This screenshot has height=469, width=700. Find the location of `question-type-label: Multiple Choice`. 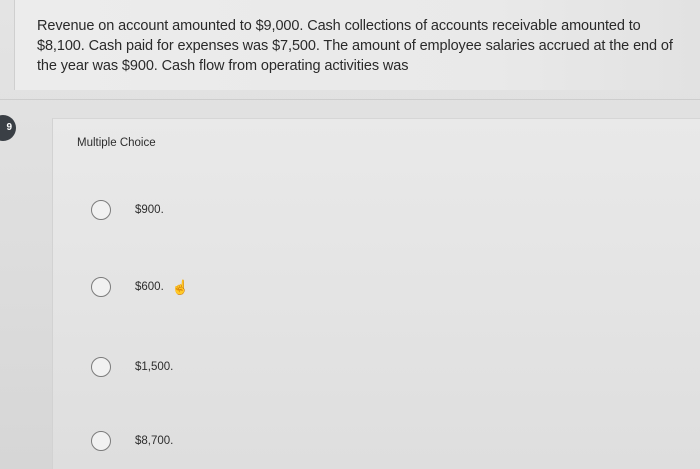

question-type-label: Multiple Choice is located at coordinates (116, 143).